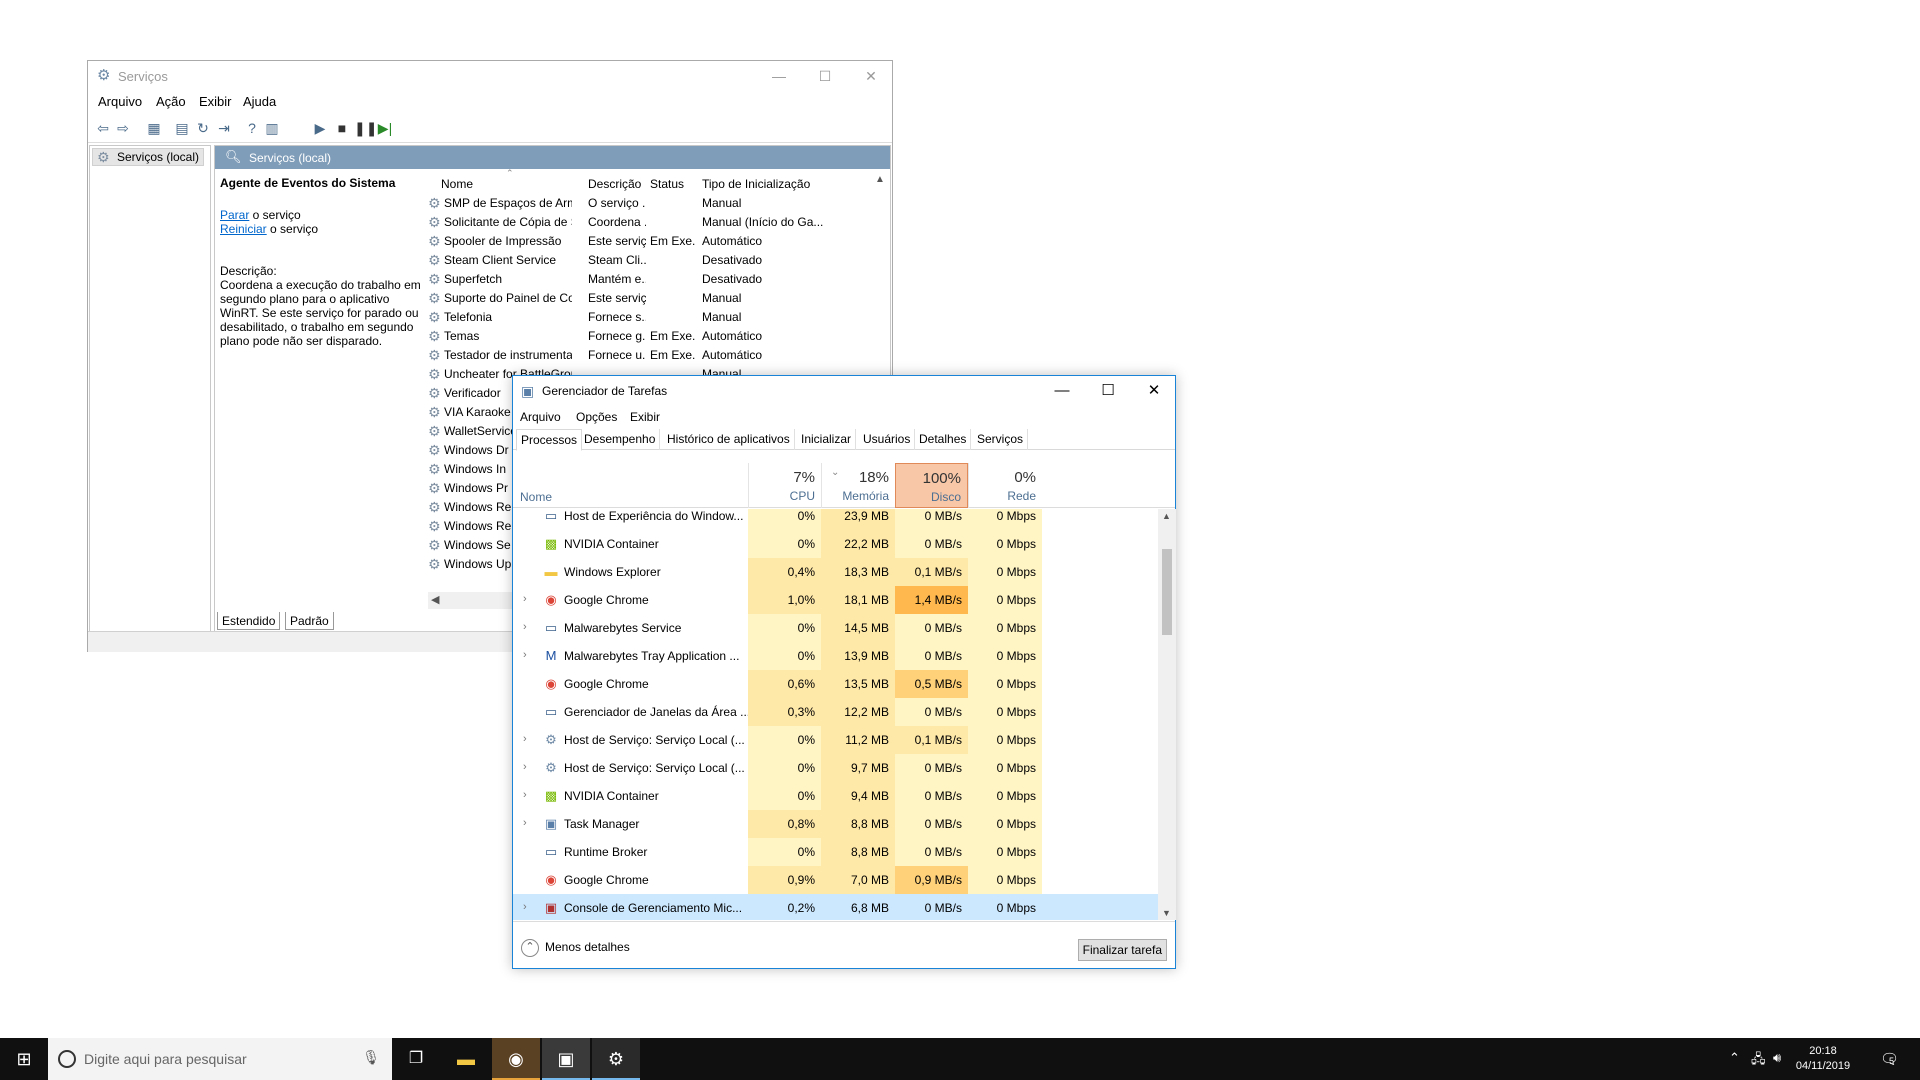  What do you see at coordinates (729, 439) in the screenshot?
I see `tab-historico: Histórico de aplicativos` at bounding box center [729, 439].